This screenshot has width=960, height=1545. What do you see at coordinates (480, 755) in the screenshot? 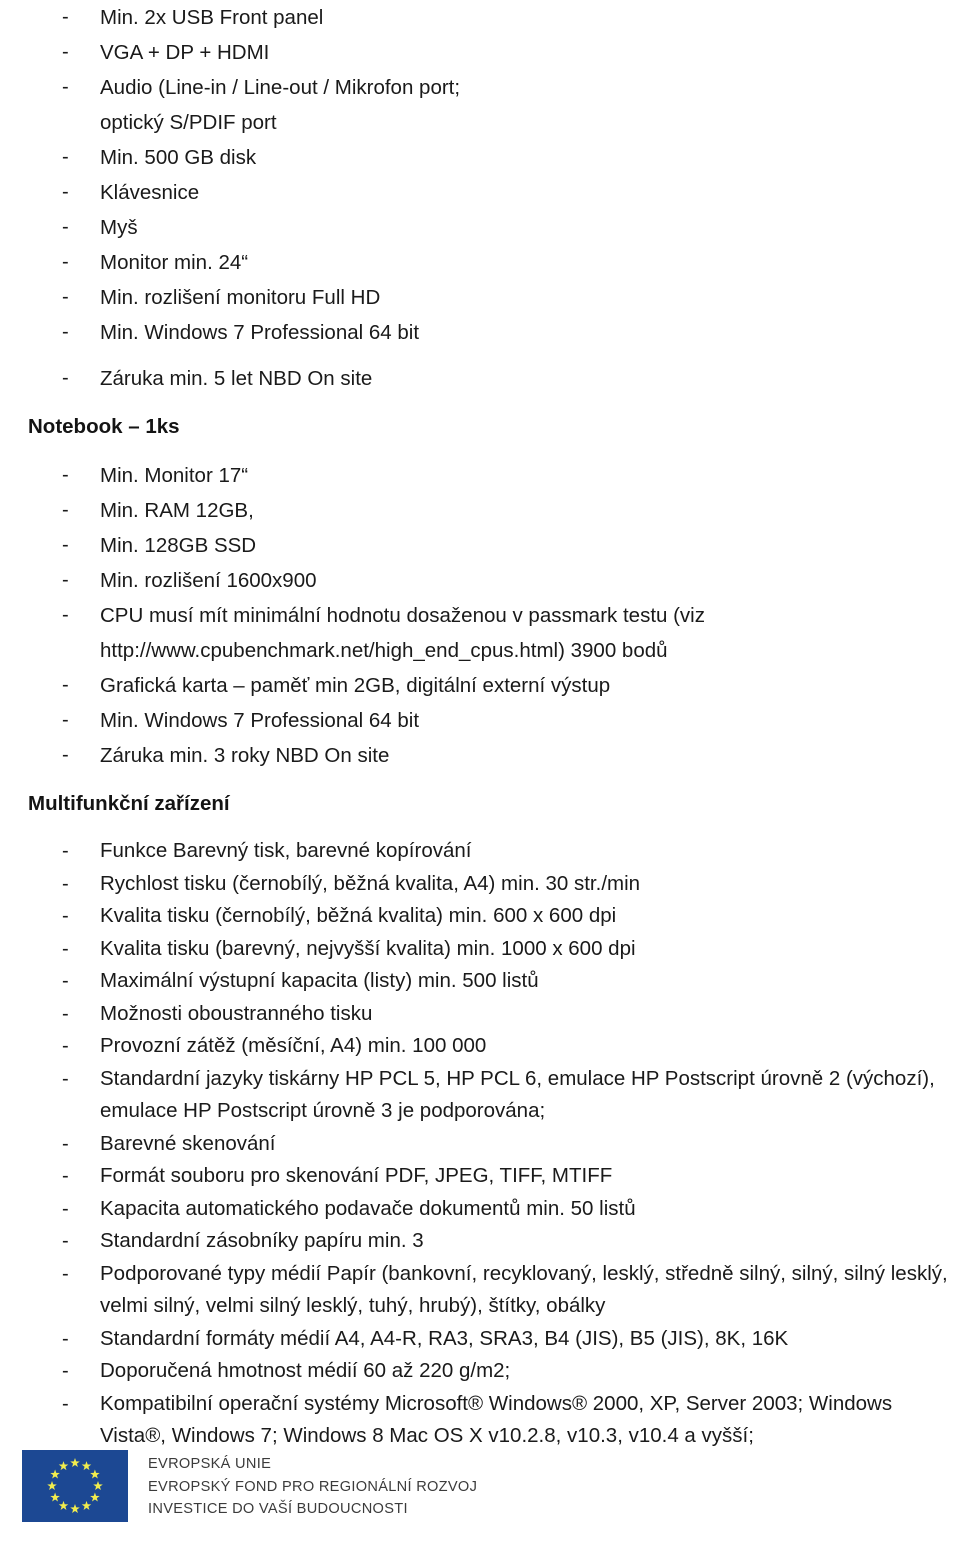
I see `list-item: - Záruka min. 3 roky NBD On site` at bounding box center [480, 755].